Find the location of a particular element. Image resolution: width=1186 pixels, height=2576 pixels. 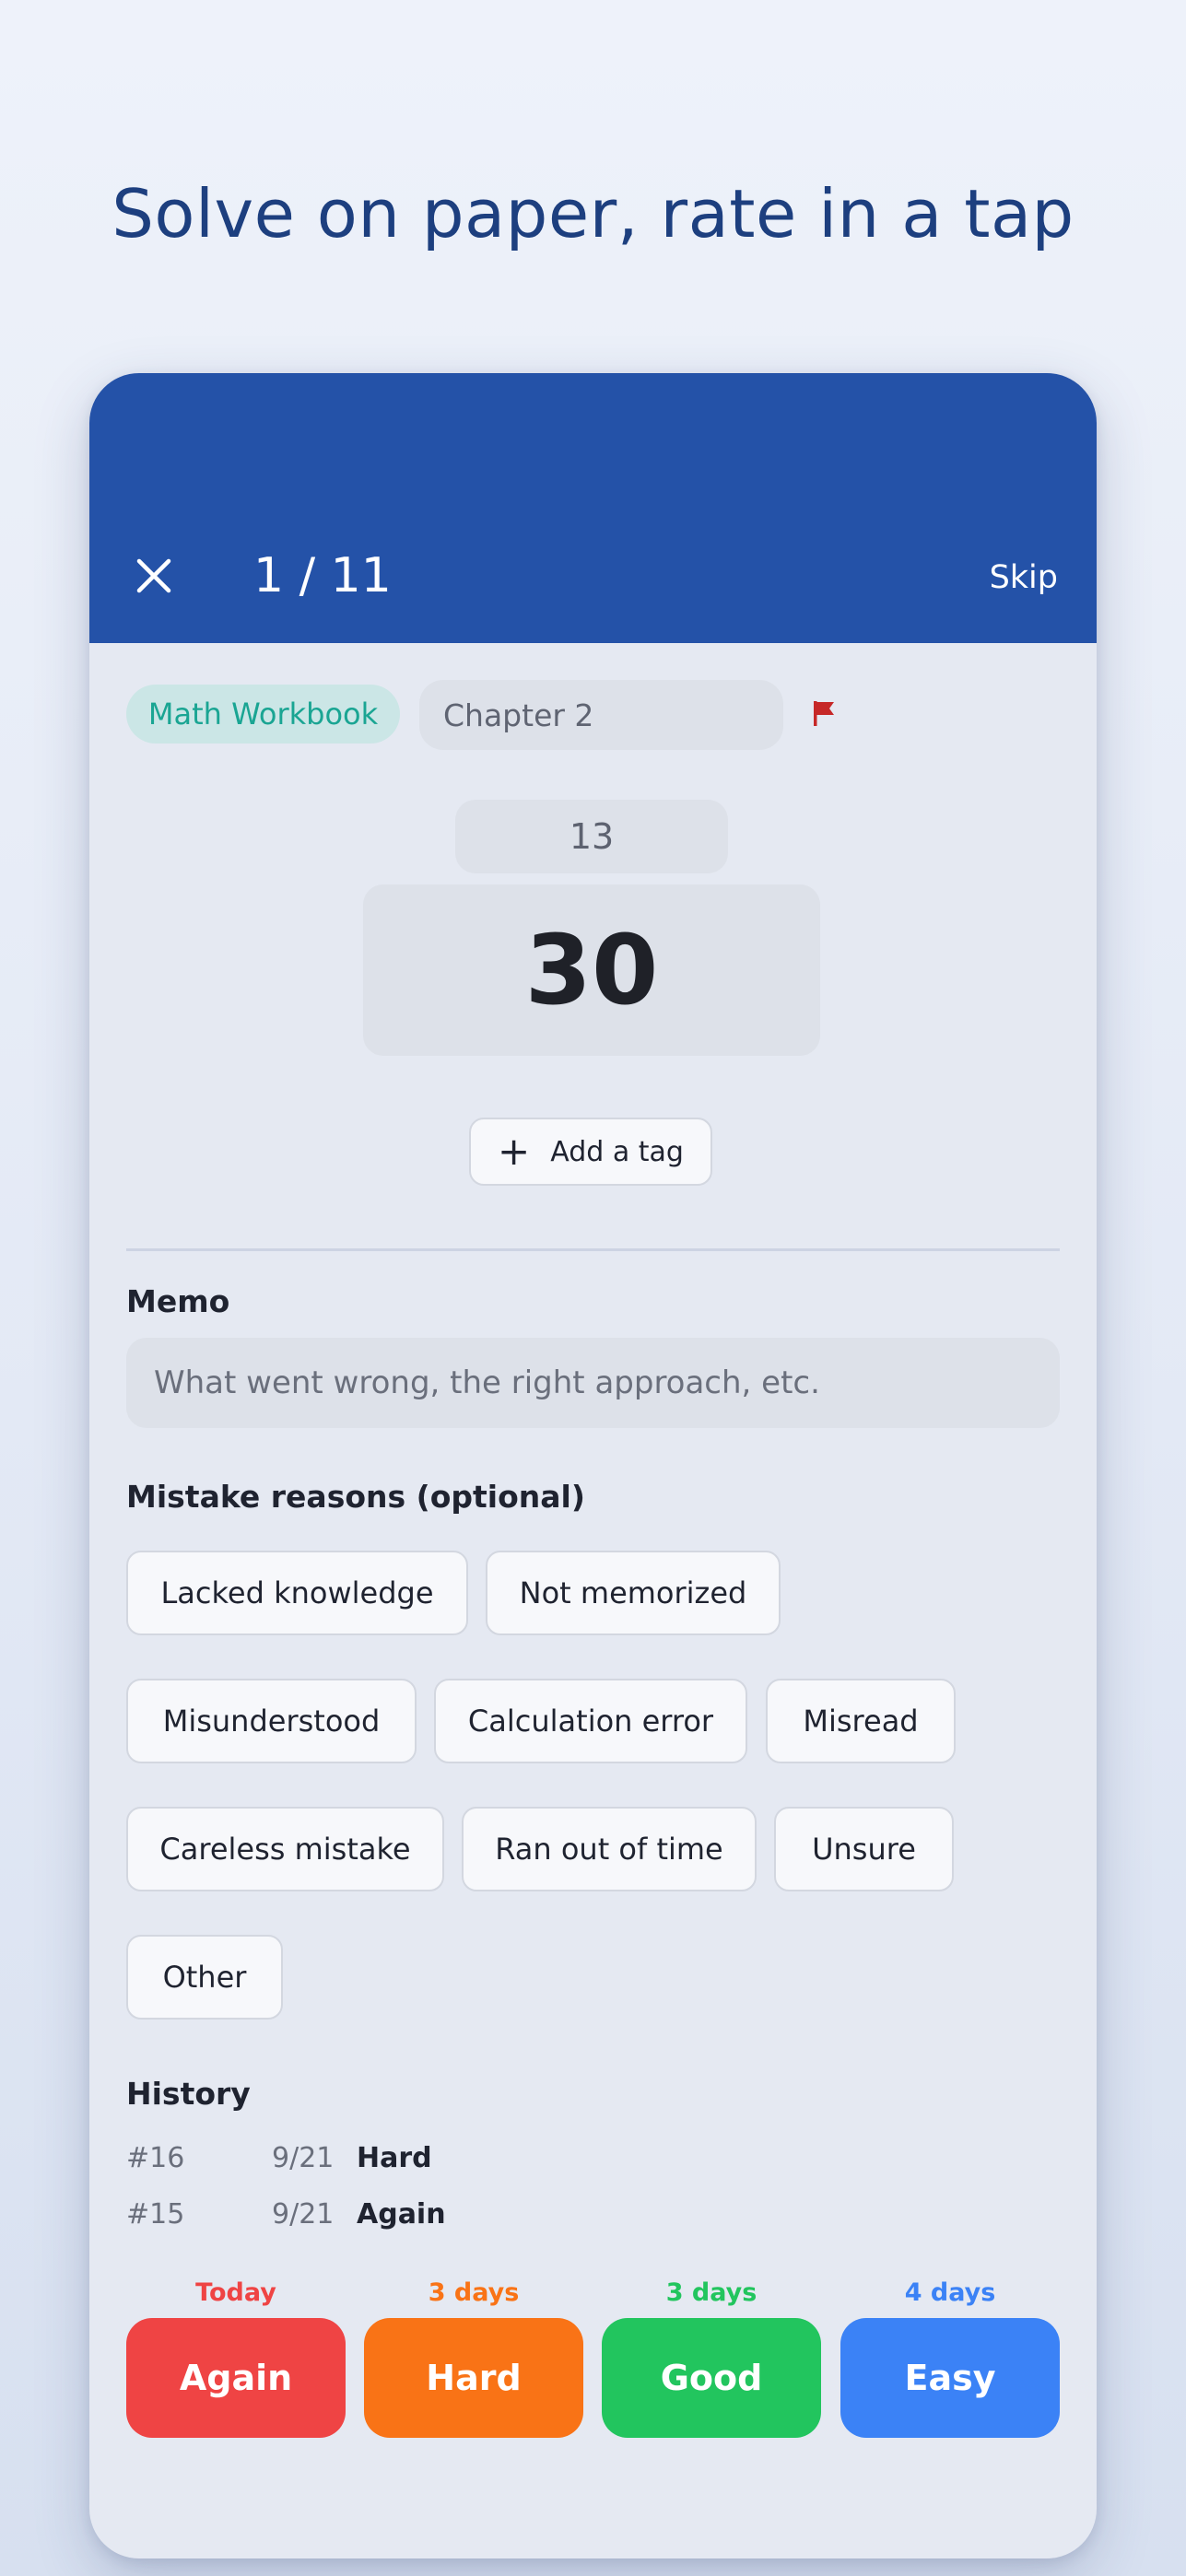

reason-chip-misunderstood: Misunderstood is located at coordinates (271, 1721).